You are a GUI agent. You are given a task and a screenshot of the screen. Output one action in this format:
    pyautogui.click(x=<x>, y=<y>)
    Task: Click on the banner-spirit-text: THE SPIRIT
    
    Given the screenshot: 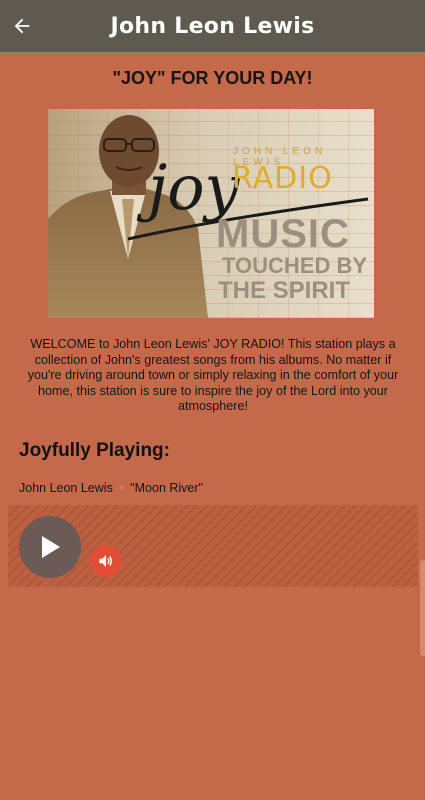 What is the action you would take?
    pyautogui.click(x=284, y=290)
    